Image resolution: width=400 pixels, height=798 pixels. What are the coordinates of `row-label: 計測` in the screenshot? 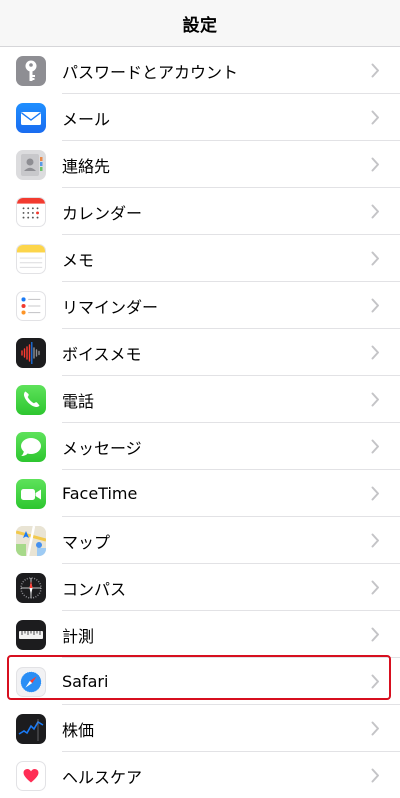 It's located at (78, 636).